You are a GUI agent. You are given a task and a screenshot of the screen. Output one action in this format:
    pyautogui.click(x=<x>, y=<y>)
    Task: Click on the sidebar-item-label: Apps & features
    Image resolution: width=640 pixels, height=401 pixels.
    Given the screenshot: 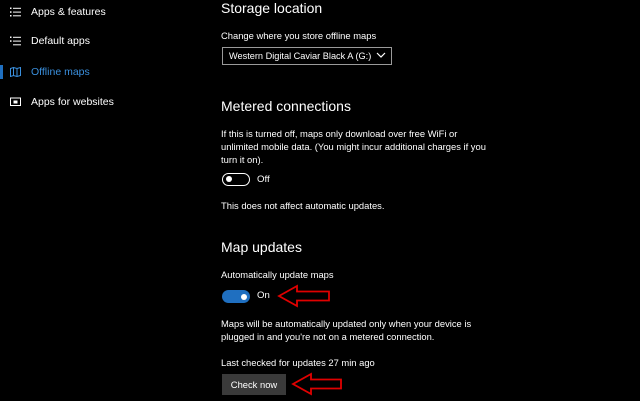 What is the action you would take?
    pyautogui.click(x=68, y=12)
    